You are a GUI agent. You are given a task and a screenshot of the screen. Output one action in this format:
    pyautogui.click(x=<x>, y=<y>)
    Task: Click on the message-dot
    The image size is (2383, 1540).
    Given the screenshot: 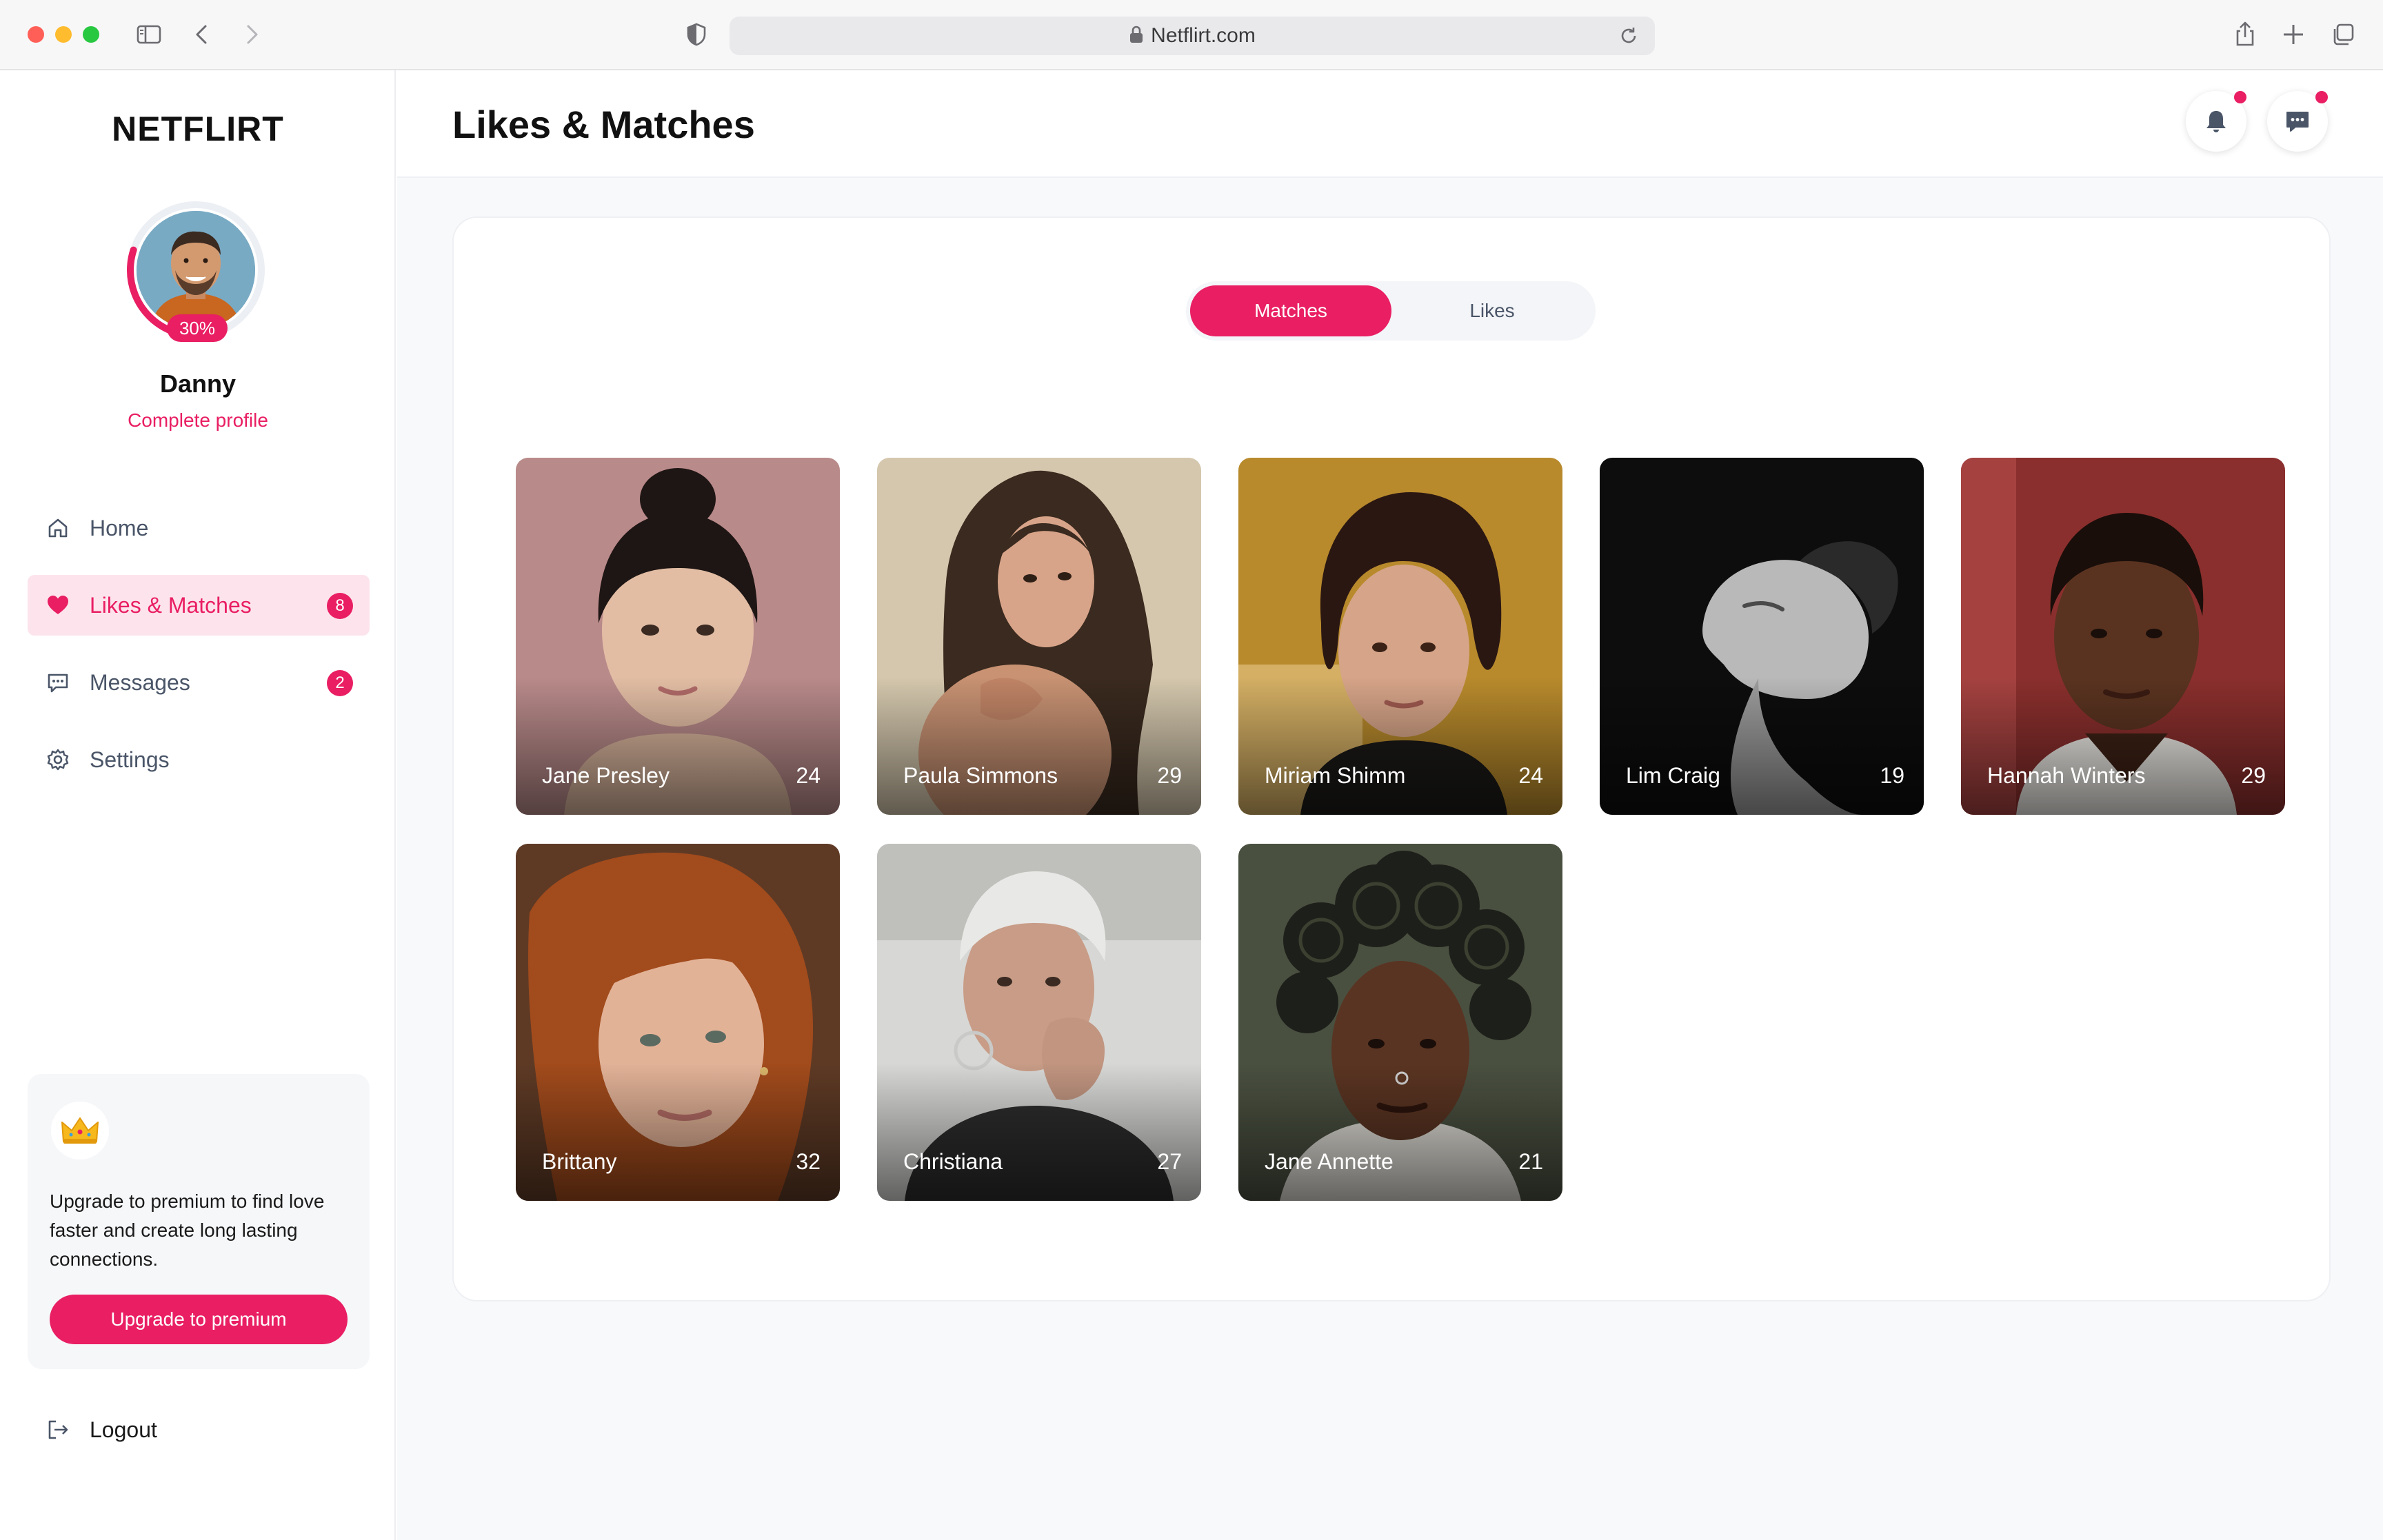 What is the action you would take?
    pyautogui.click(x=2321, y=97)
    